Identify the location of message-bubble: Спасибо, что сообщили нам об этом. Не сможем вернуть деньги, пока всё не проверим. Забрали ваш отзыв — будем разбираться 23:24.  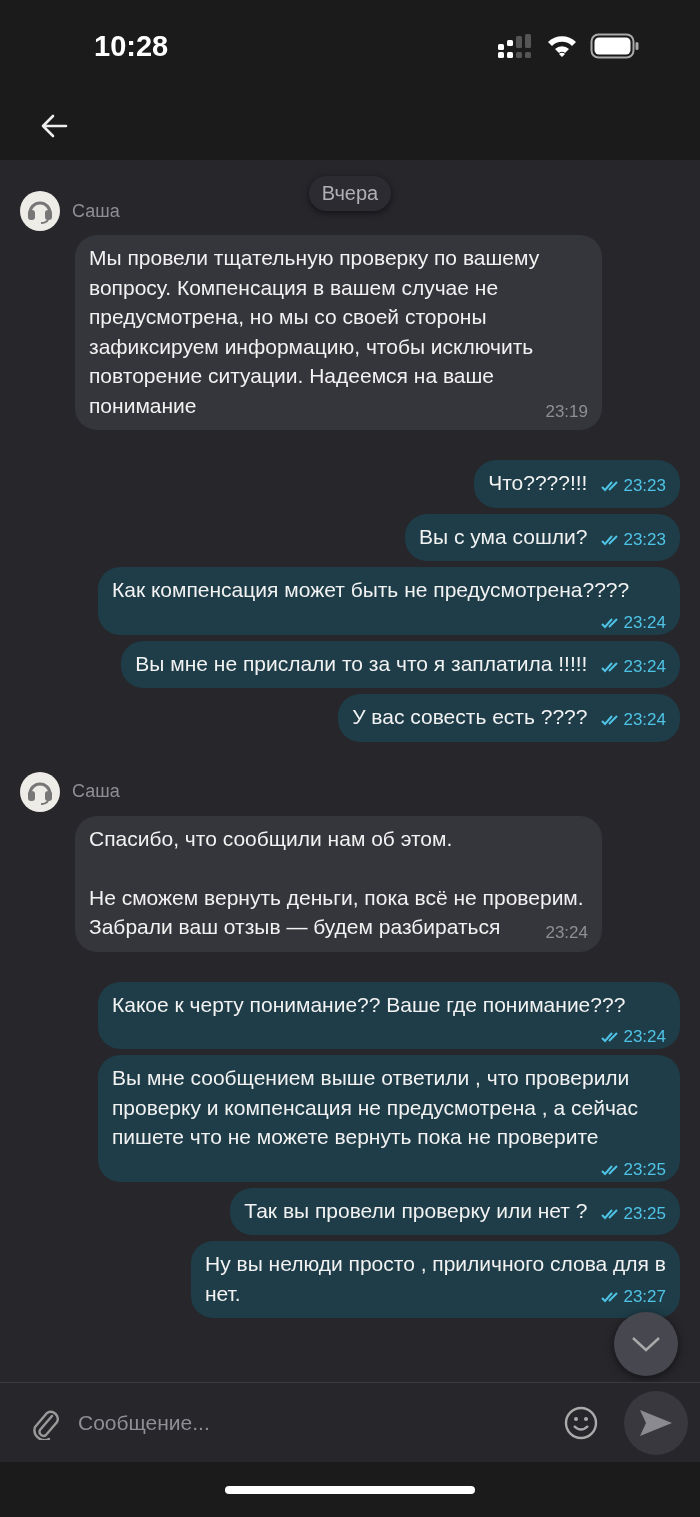
(338, 883).